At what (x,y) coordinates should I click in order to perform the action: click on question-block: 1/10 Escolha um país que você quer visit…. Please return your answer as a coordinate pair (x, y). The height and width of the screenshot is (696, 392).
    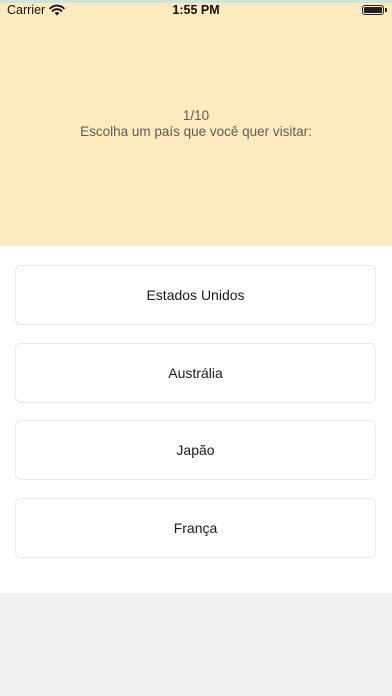
    Looking at the image, I should click on (196, 124).